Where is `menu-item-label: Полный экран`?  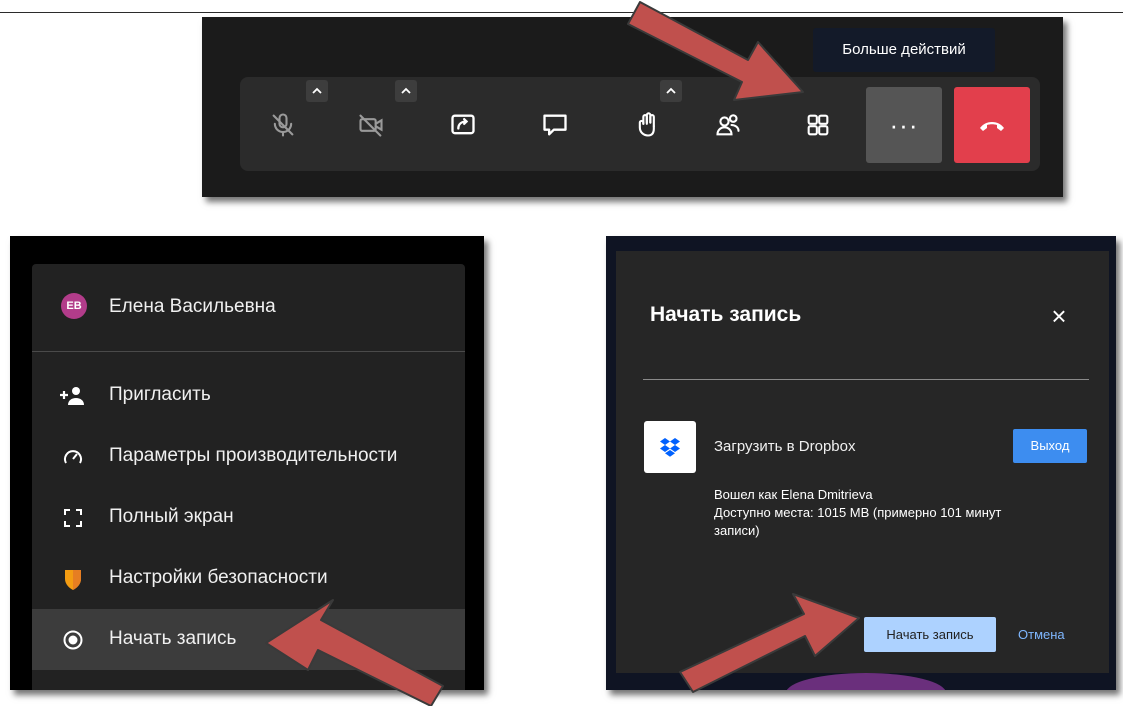 menu-item-label: Полный экран is located at coordinates (171, 516).